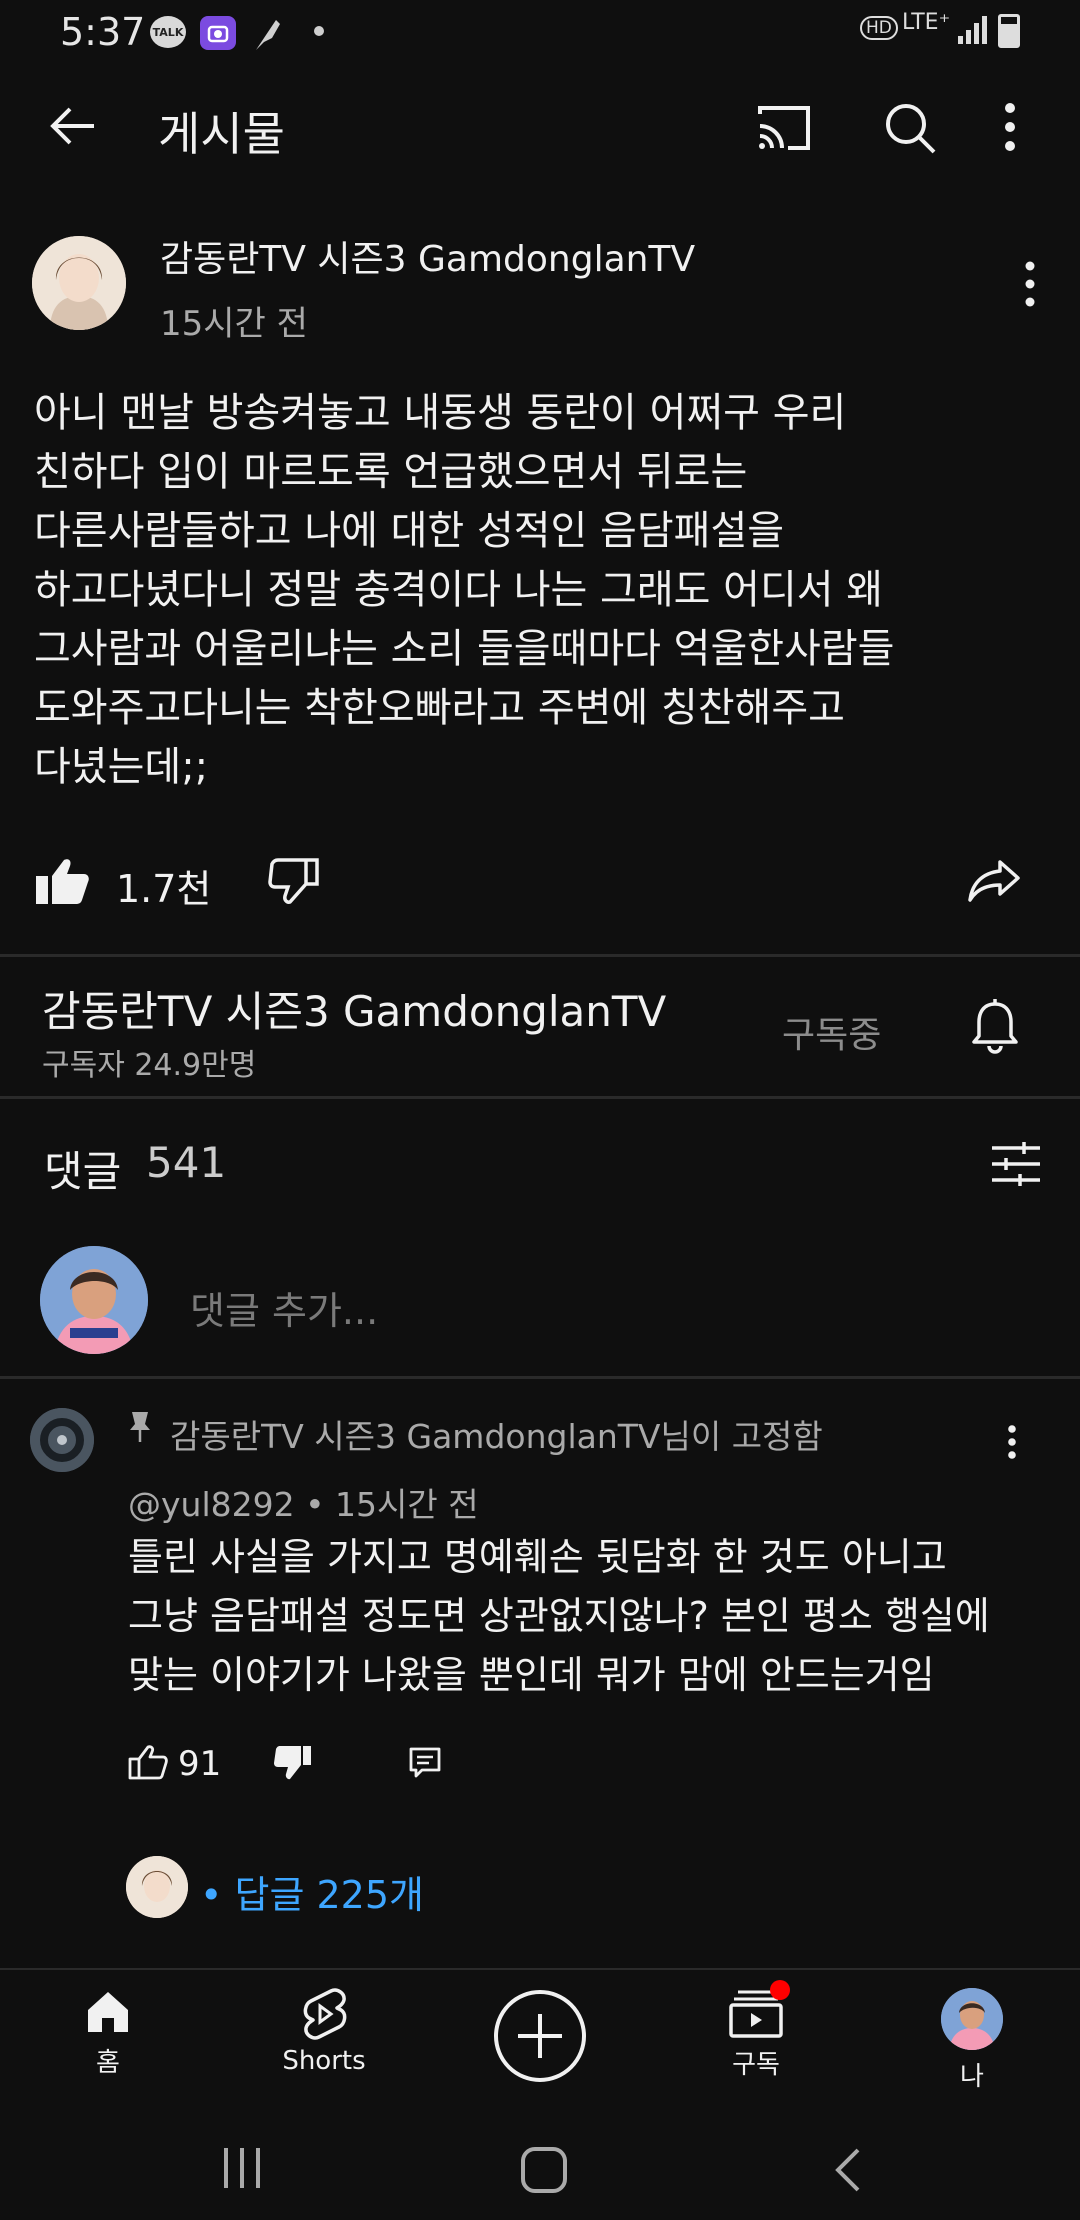 The image size is (1080, 2220). I want to click on system-back-icon, so click(847, 2170).